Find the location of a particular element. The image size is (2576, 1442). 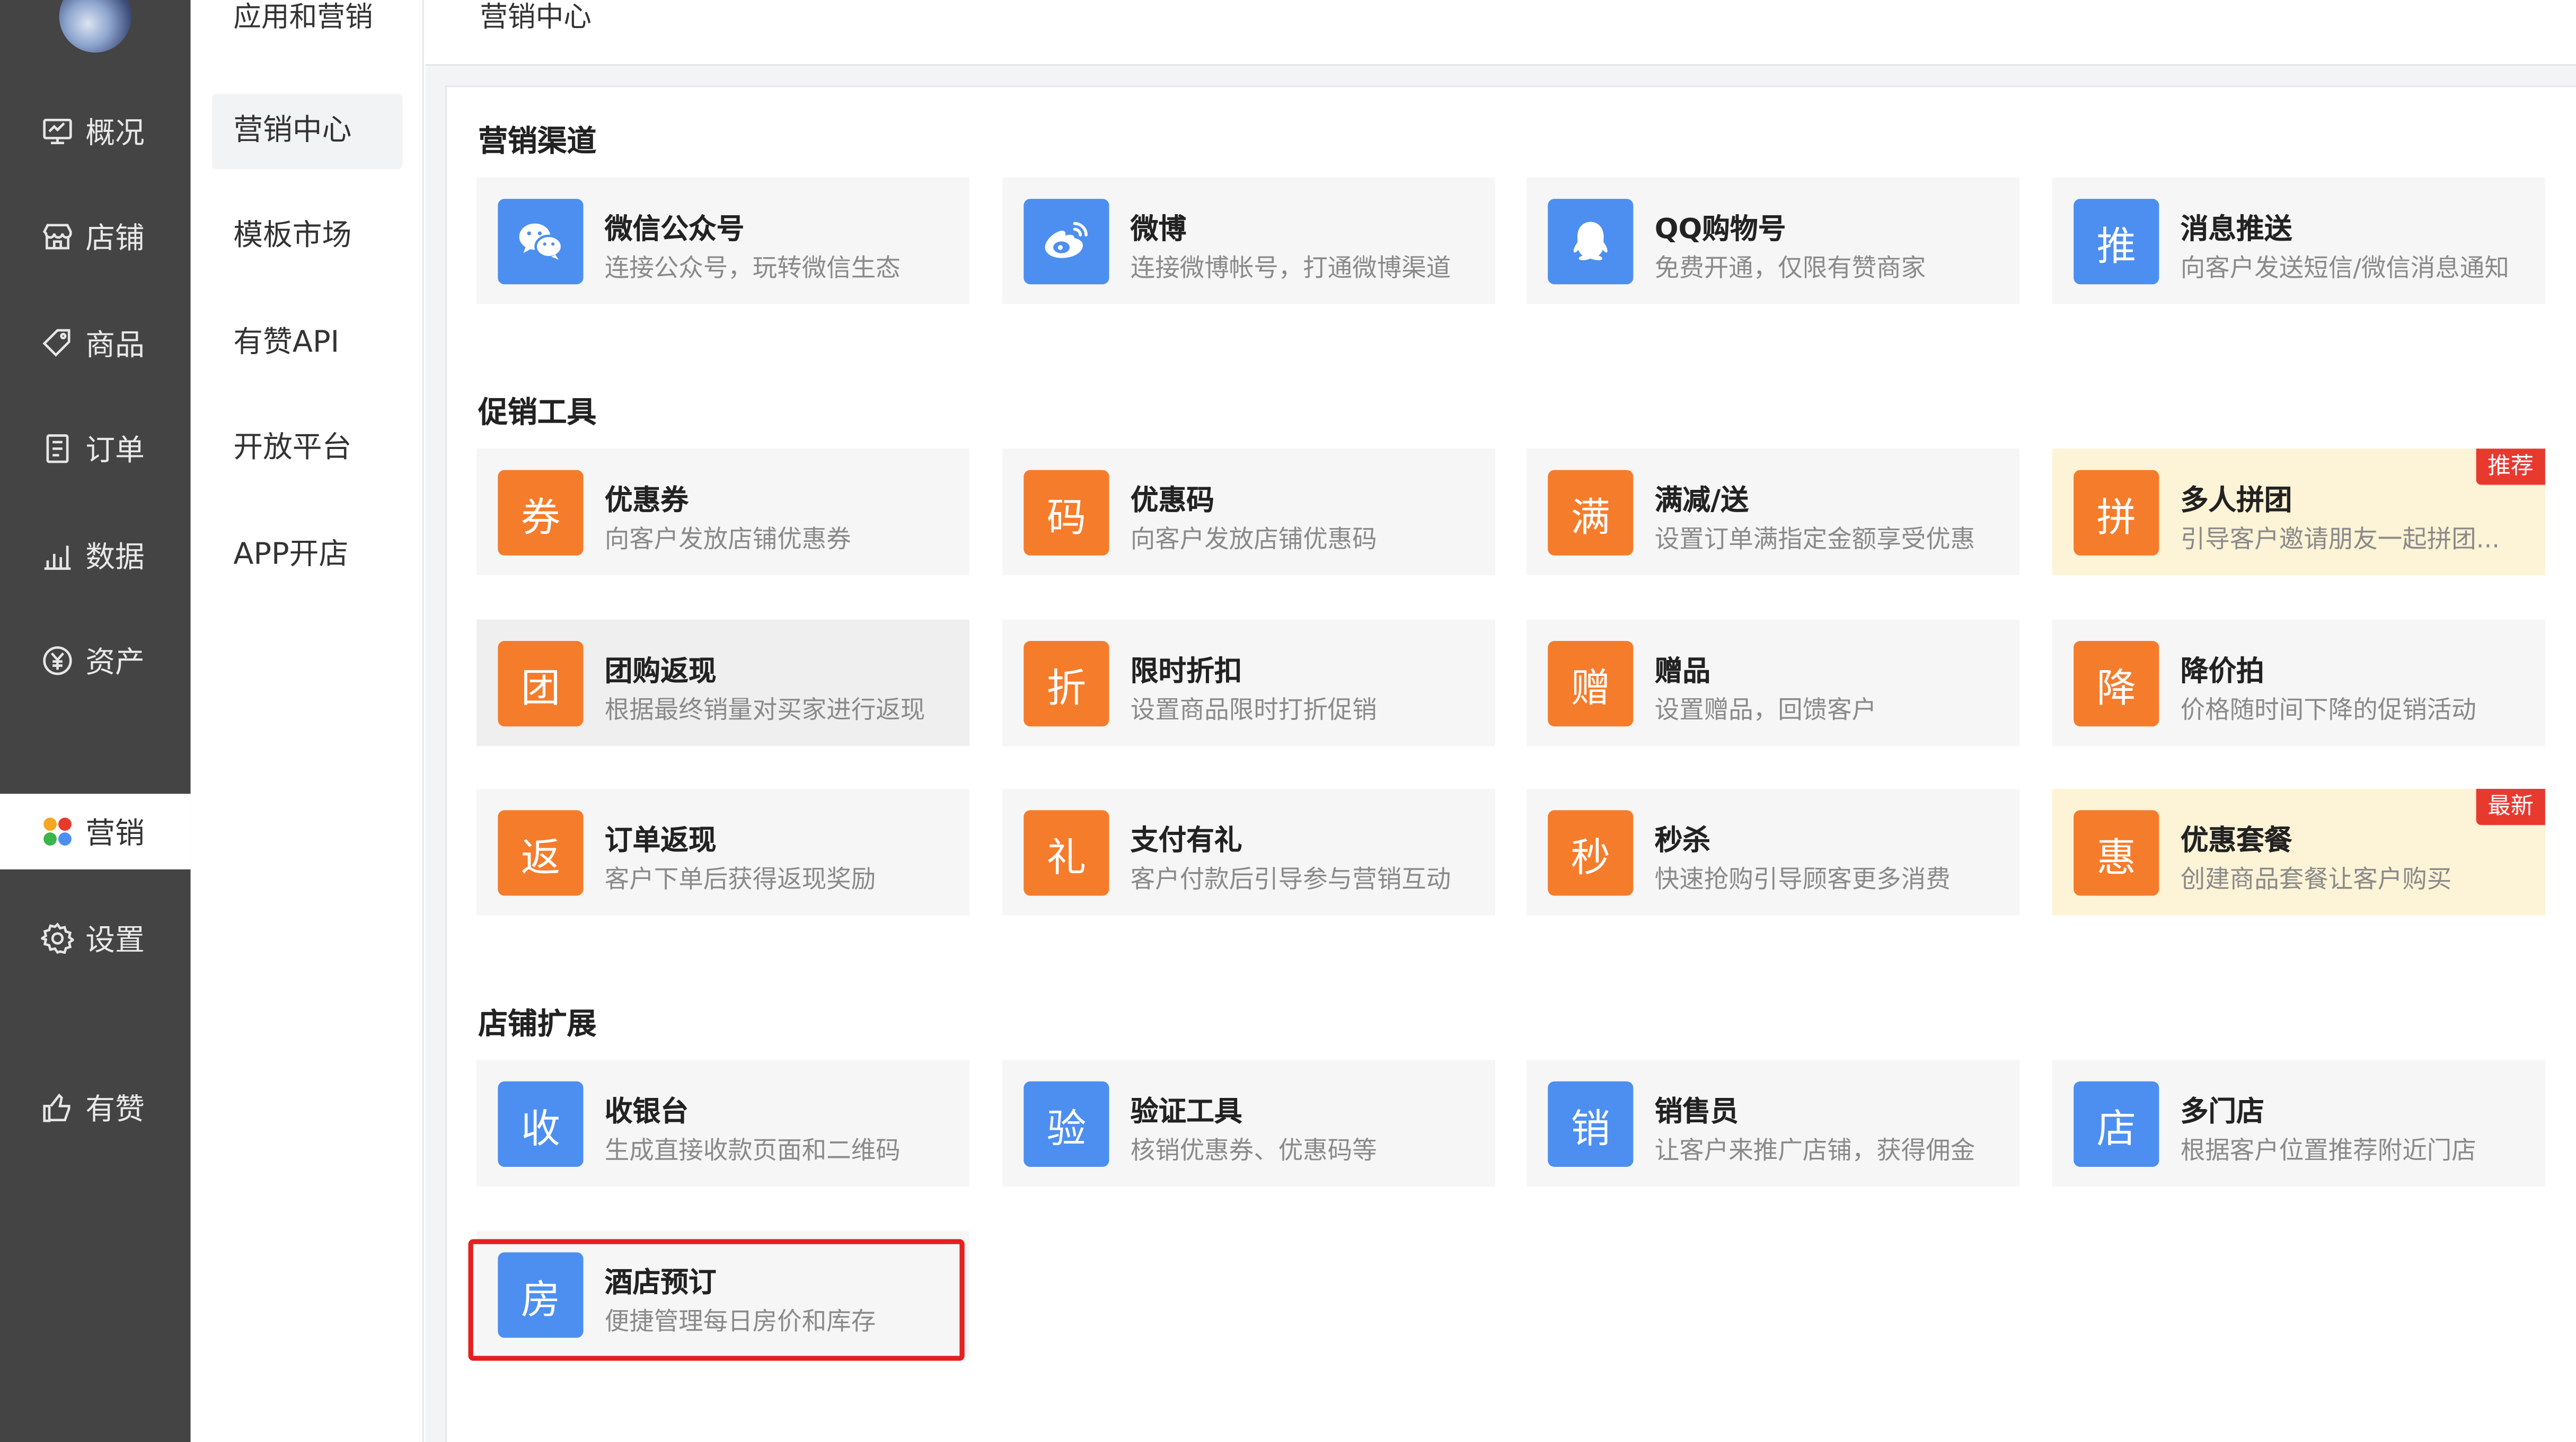

nav-item-overview: 概况 is located at coordinates (95, 132).